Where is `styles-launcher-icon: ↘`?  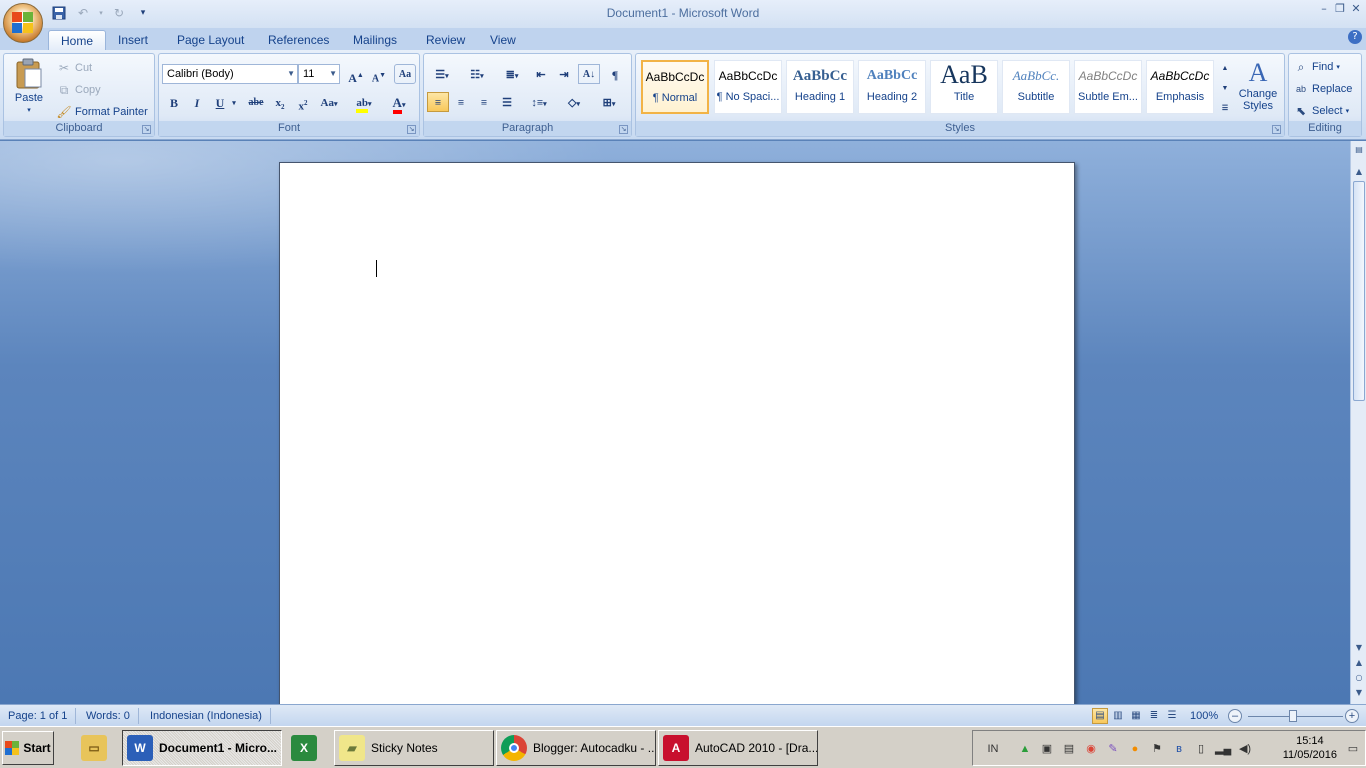
styles-launcher-icon: ↘ is located at coordinates (1276, 129).